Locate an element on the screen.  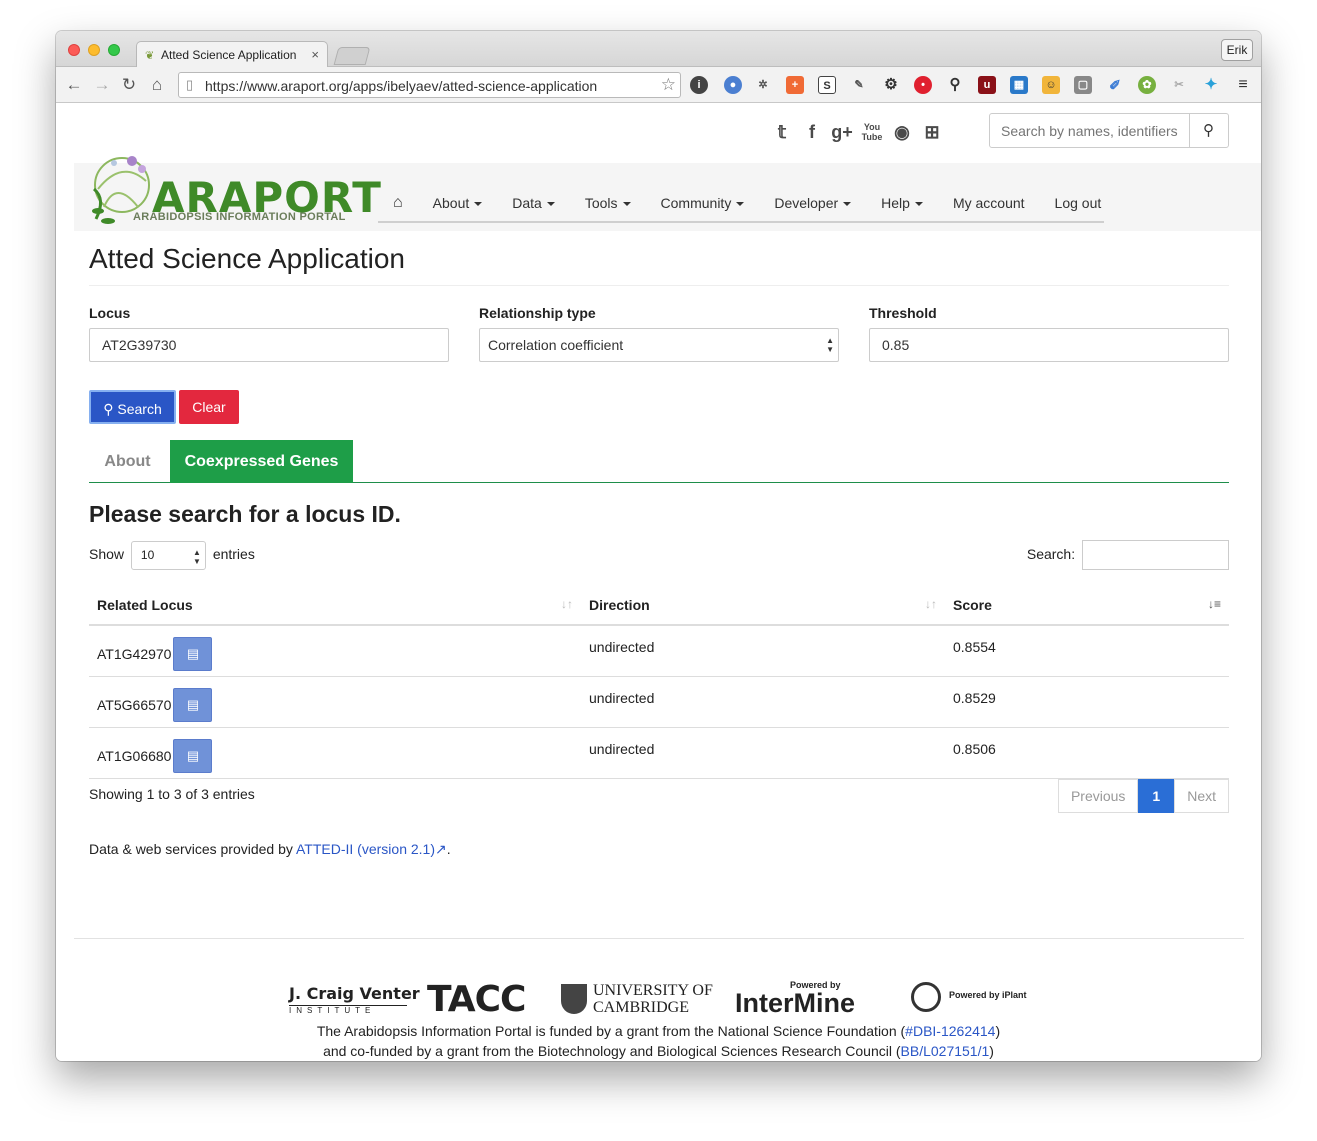
tab-coexpressed-genes: Coexpressed Genes is located at coordinates (261, 461).